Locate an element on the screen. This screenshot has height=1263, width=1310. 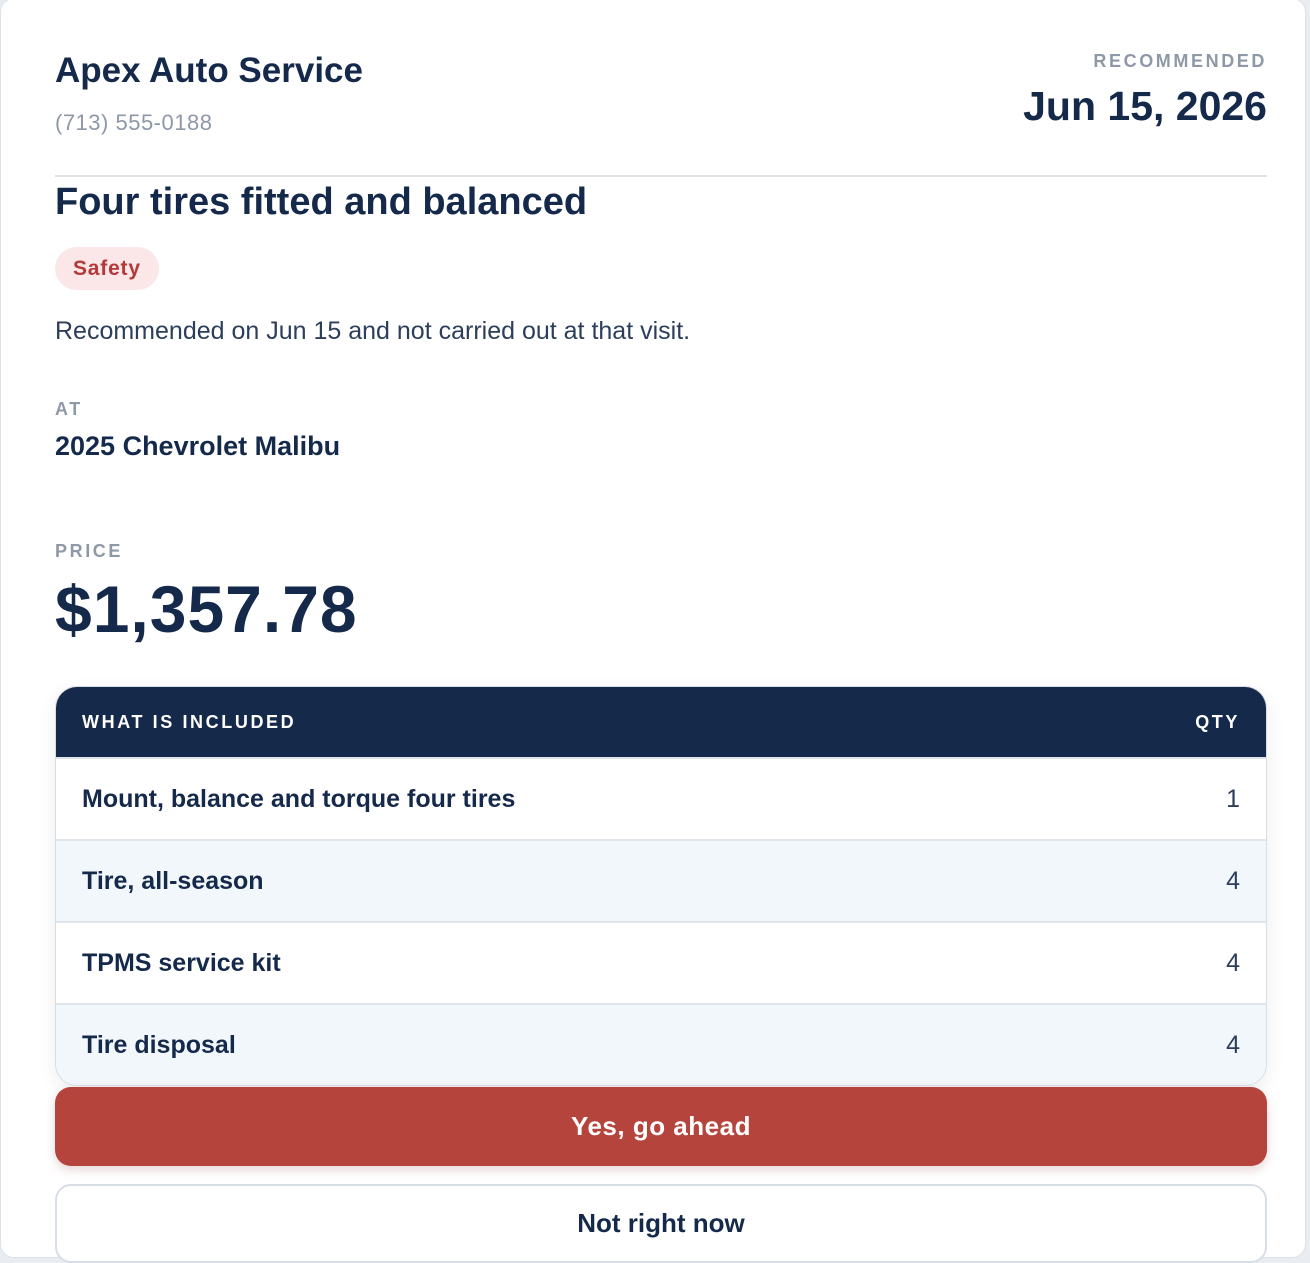
header-qty-label: QTY is located at coordinates (1217, 721).